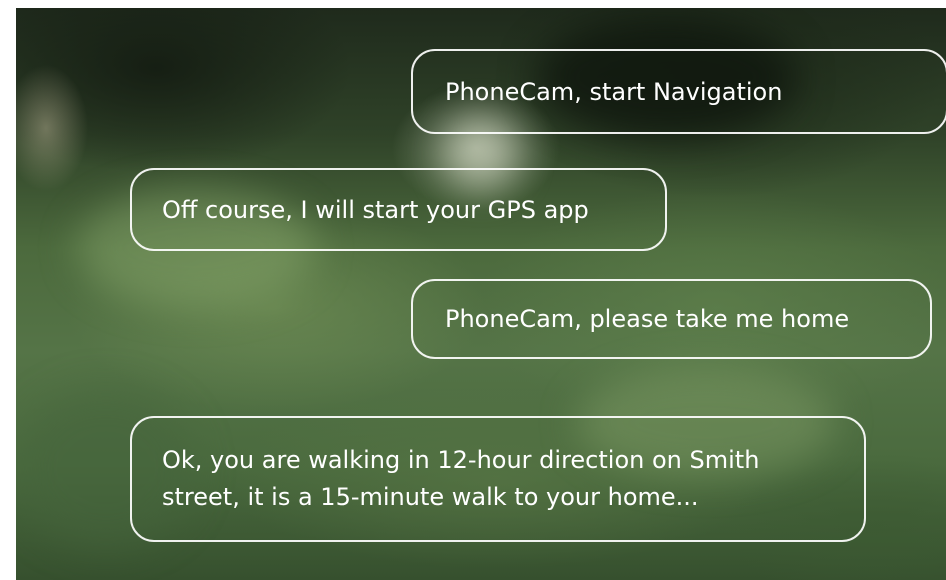 This screenshot has height=580, width=946. I want to click on message-text: PhoneCam, start Navigation, so click(614, 91).